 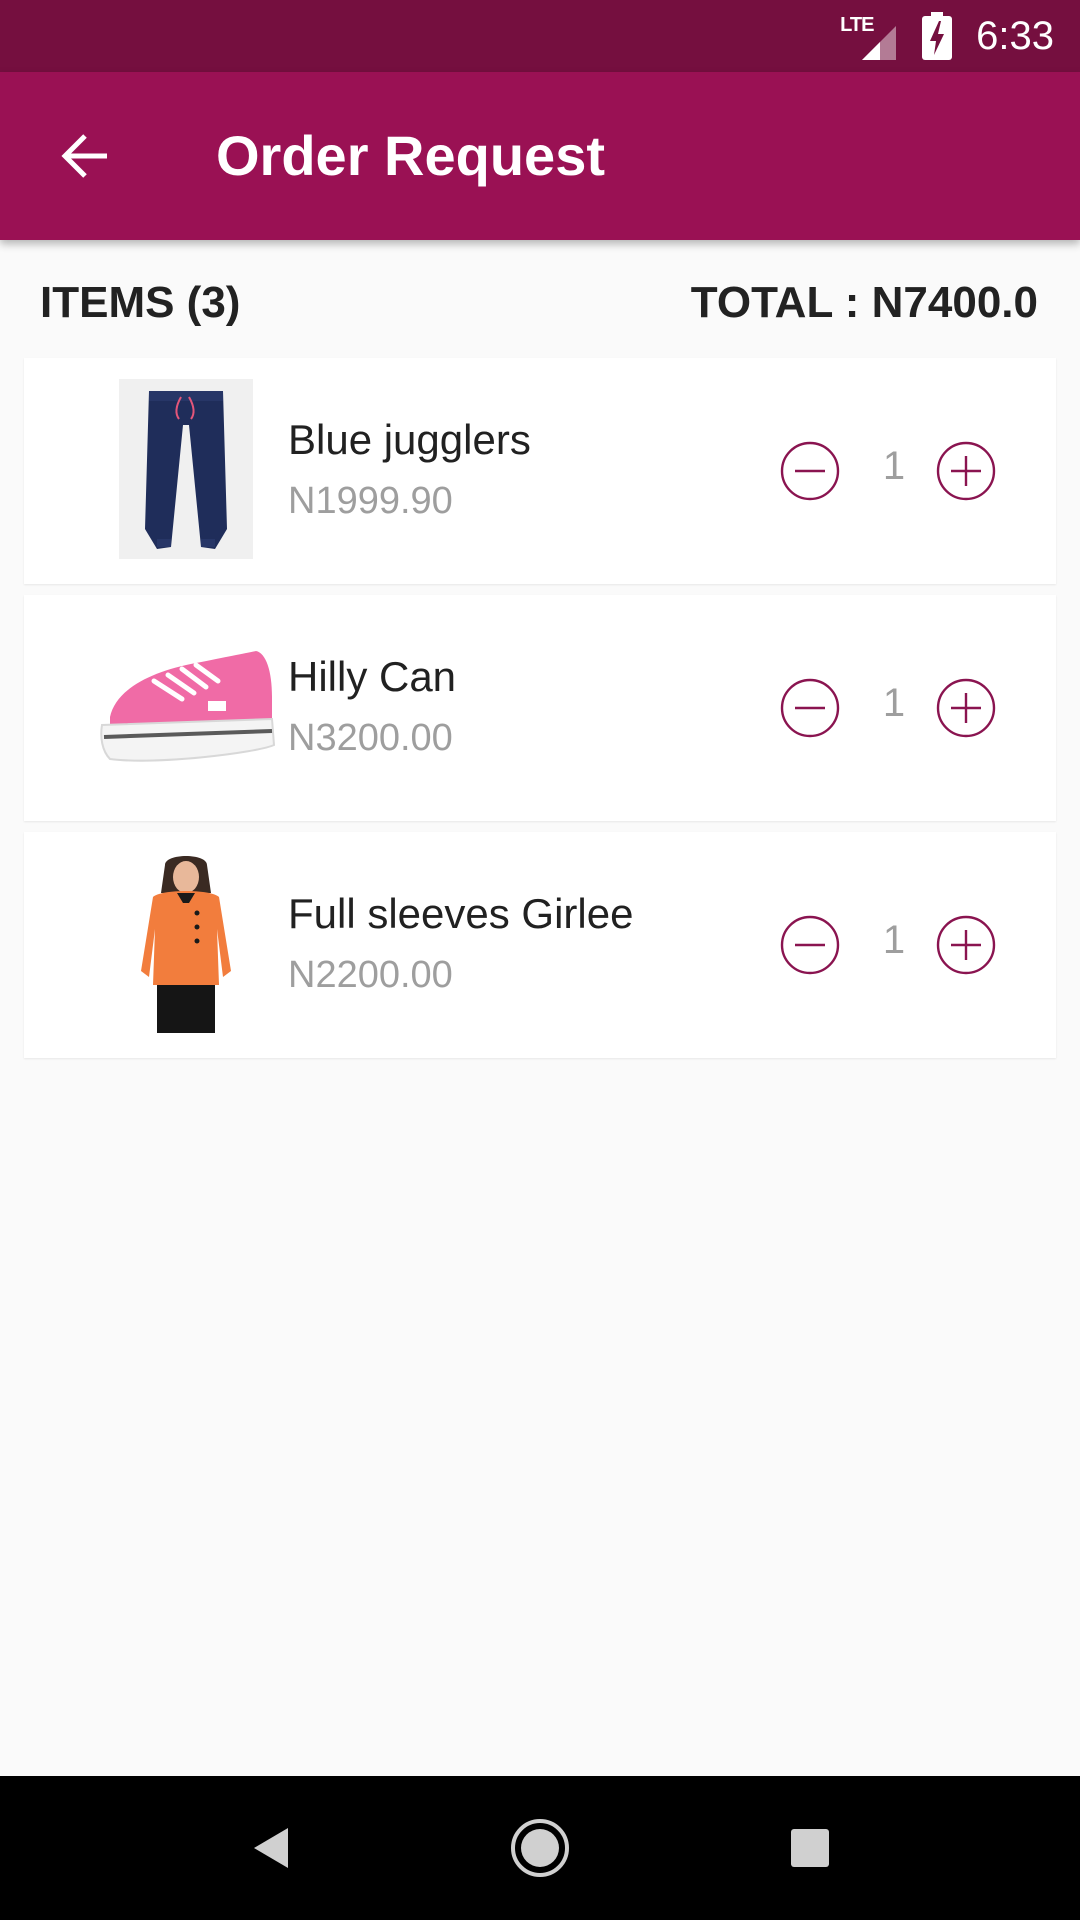 I want to click on items-count: ITEMS (3), so click(x=140, y=302).